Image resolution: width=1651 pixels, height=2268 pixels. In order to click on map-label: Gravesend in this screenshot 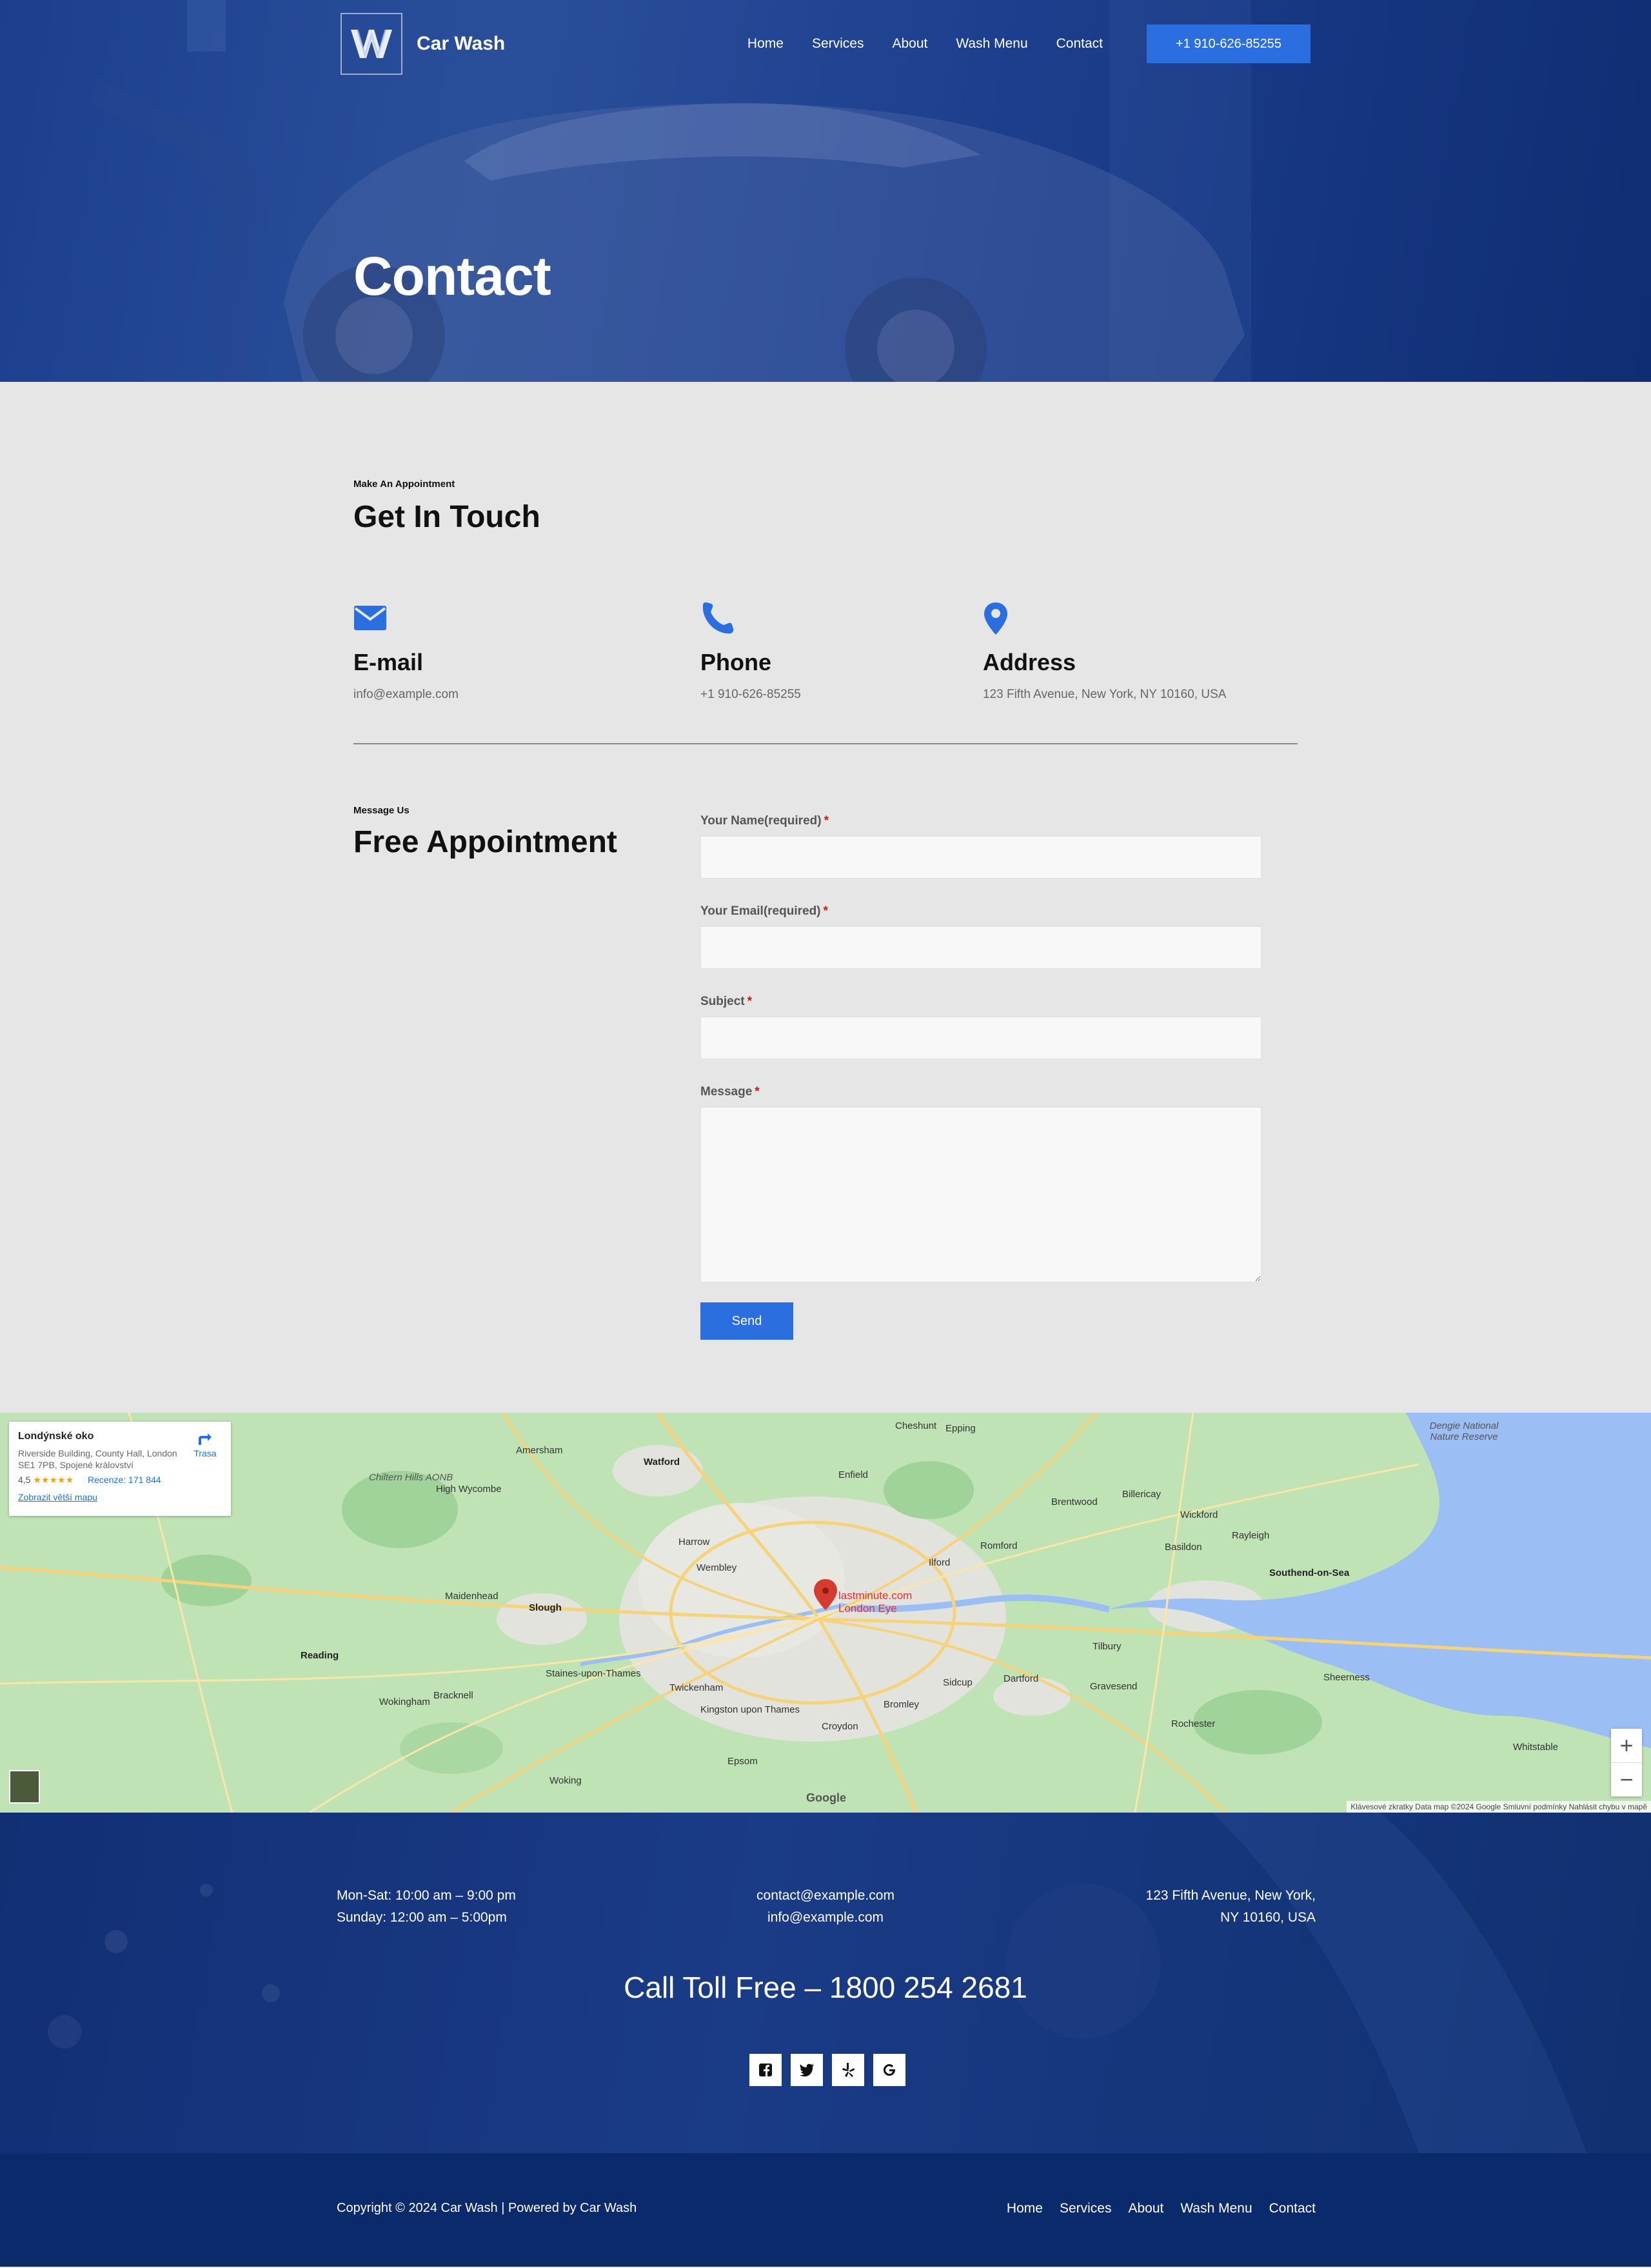, I will do `click(1114, 1687)`.